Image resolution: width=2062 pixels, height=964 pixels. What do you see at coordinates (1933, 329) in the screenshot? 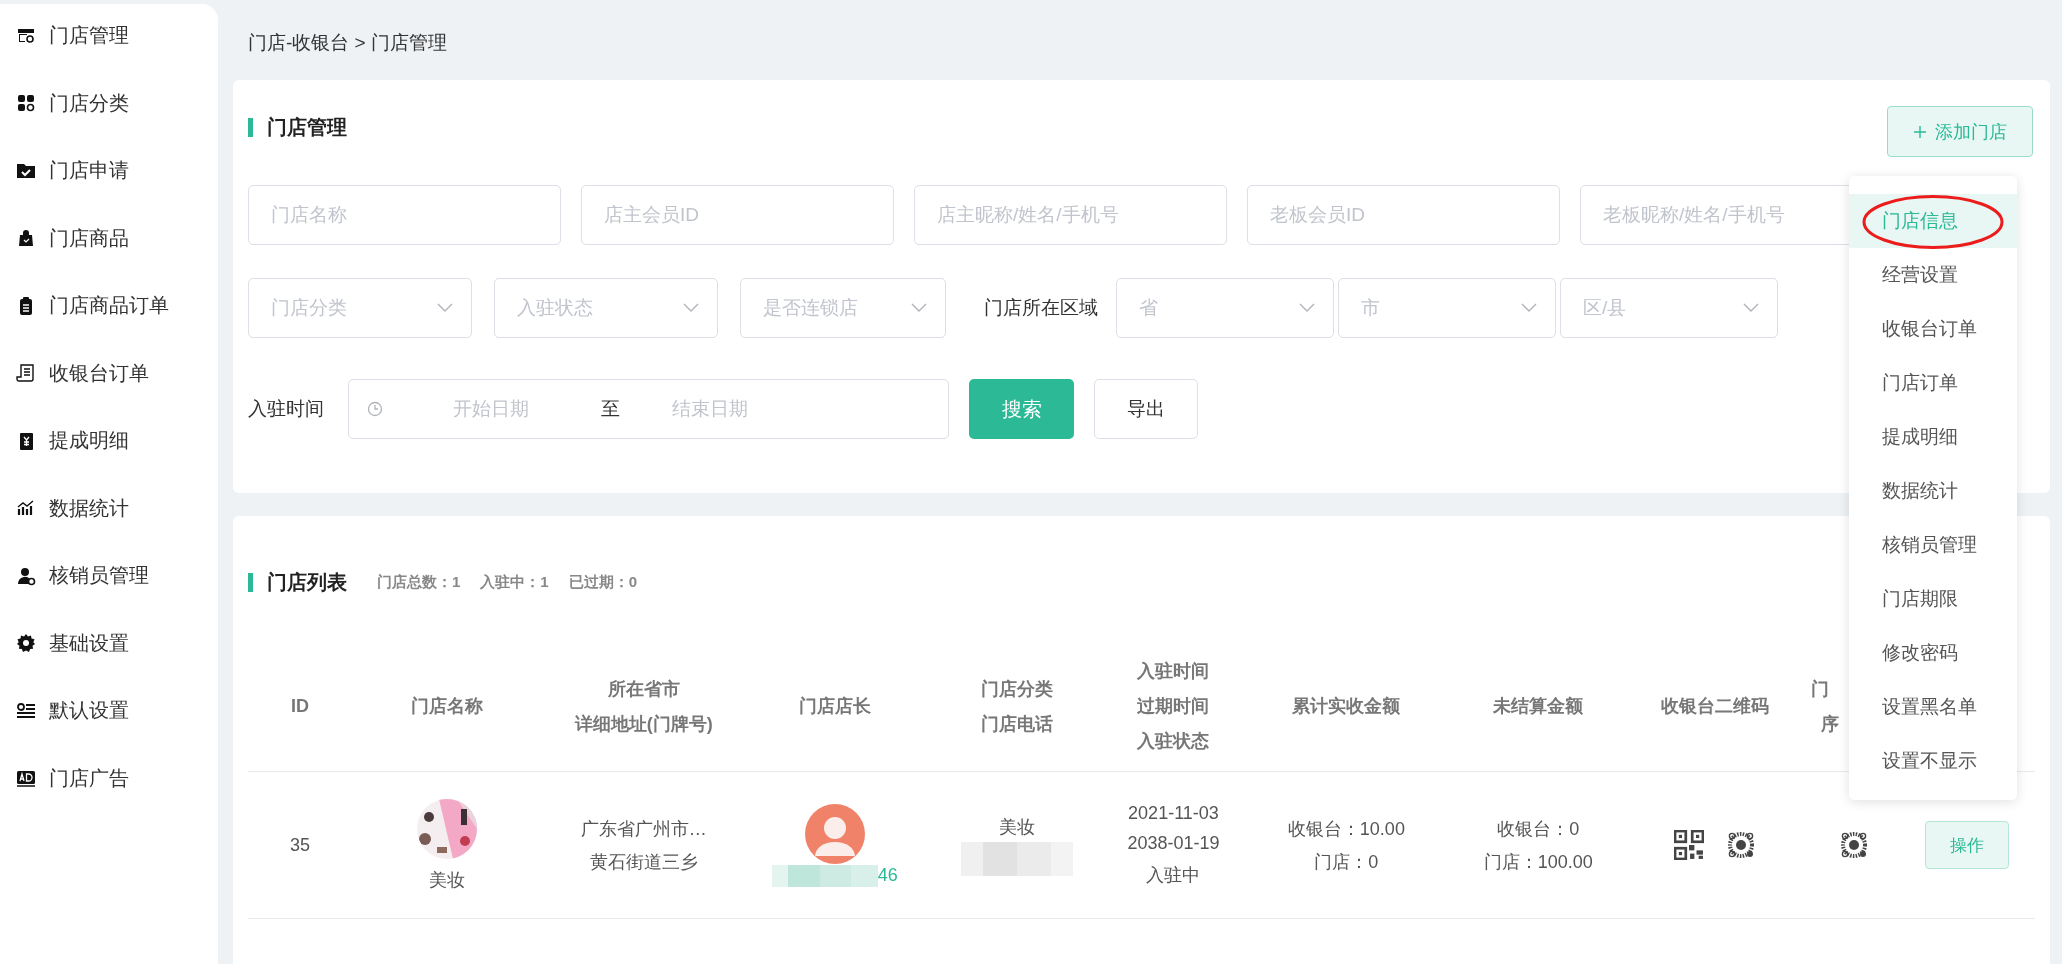
I see `menu-item: 收银台订单` at bounding box center [1933, 329].